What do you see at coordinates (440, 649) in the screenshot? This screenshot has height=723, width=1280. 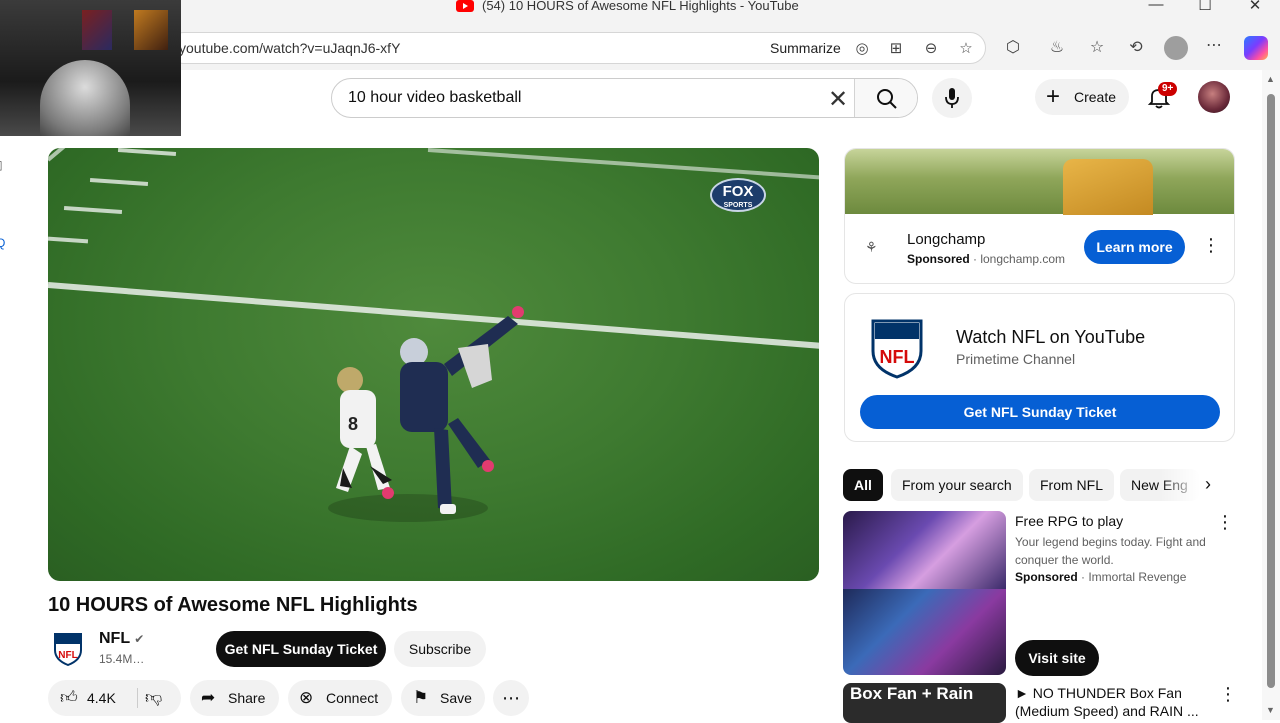 I see `subscribe-button: Subscribe` at bounding box center [440, 649].